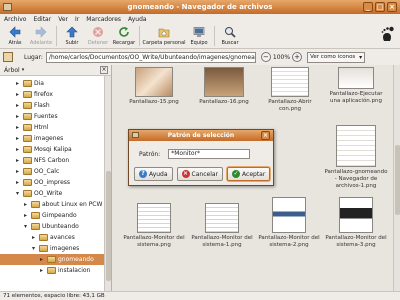  What do you see at coordinates (55, 105) in the screenshot?
I see `tree-item: ▸ Flash` at bounding box center [55, 105].